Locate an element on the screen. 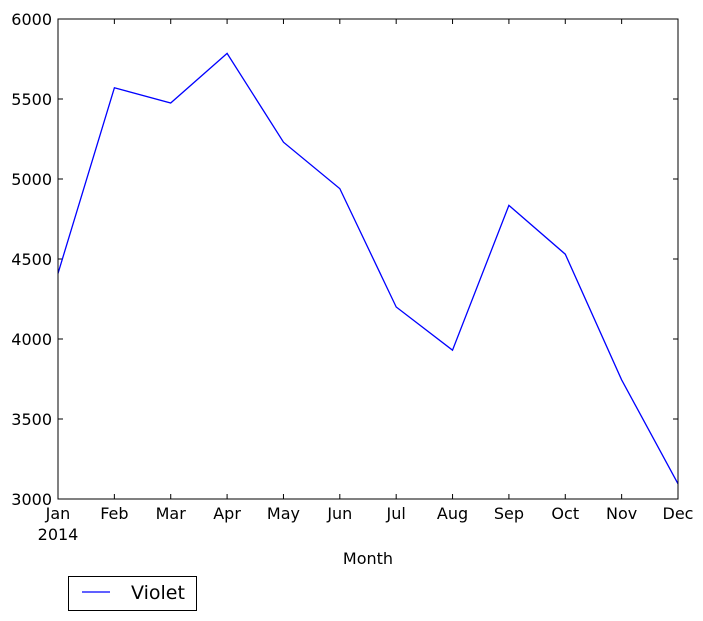 The height and width of the screenshot is (621, 703). x-axis-title: Month is located at coordinates (368, 558).